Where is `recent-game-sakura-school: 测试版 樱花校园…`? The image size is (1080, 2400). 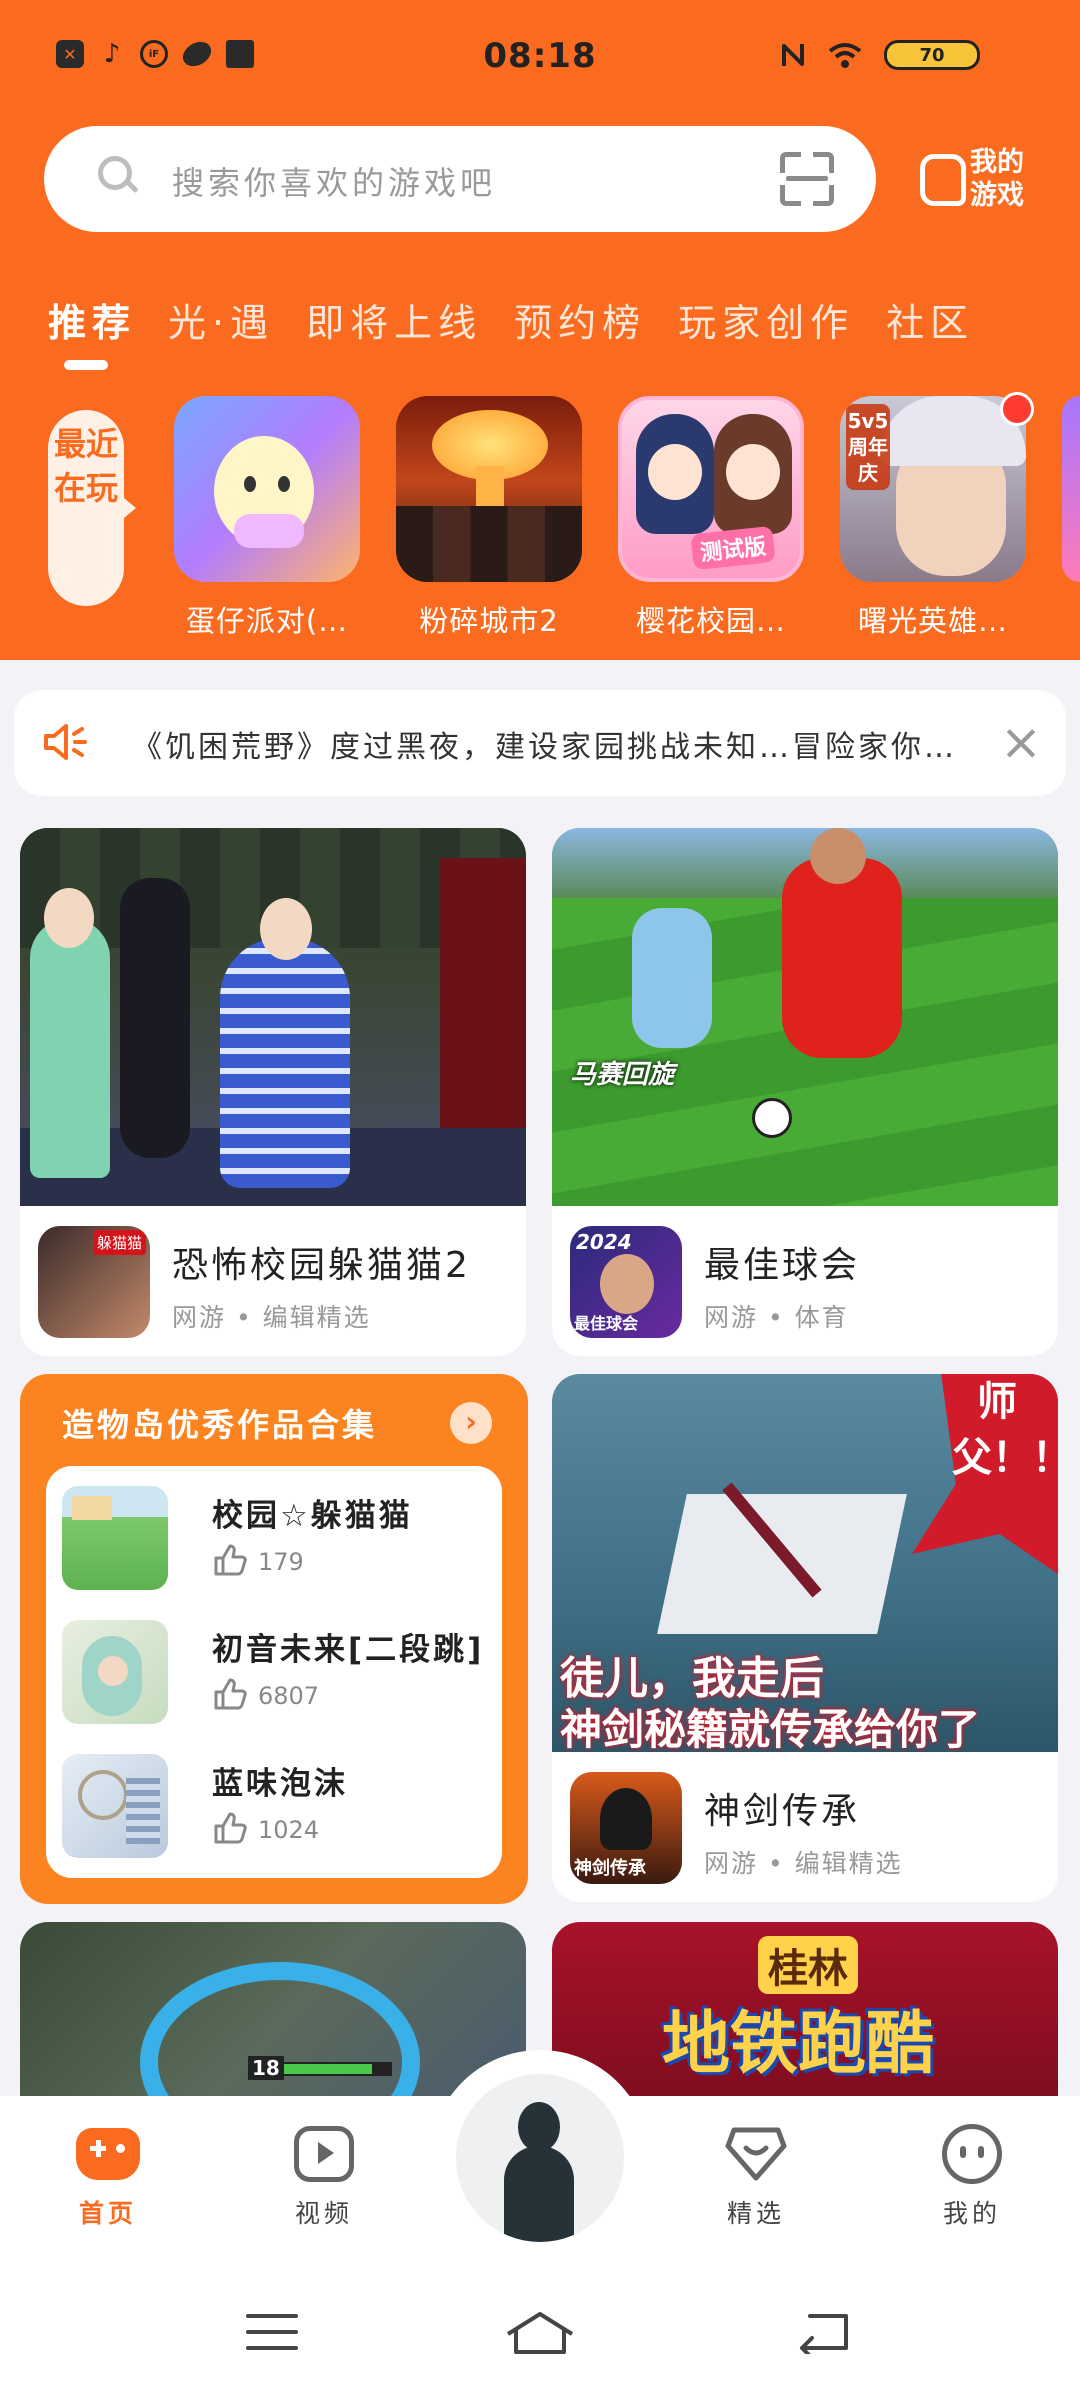 recent-game-sakura-school: 测试版 樱花校园… is located at coordinates (711, 518).